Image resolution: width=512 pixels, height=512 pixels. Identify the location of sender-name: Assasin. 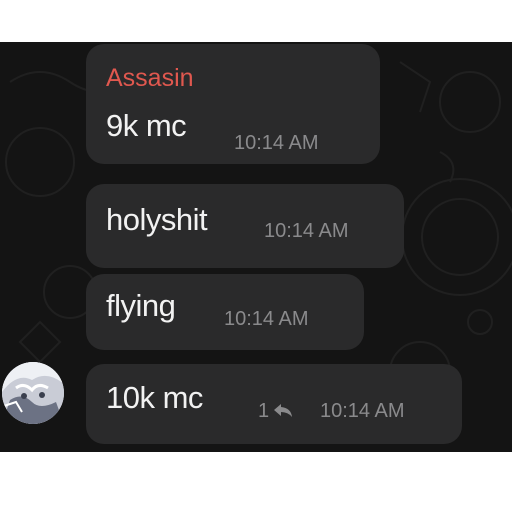
(150, 78).